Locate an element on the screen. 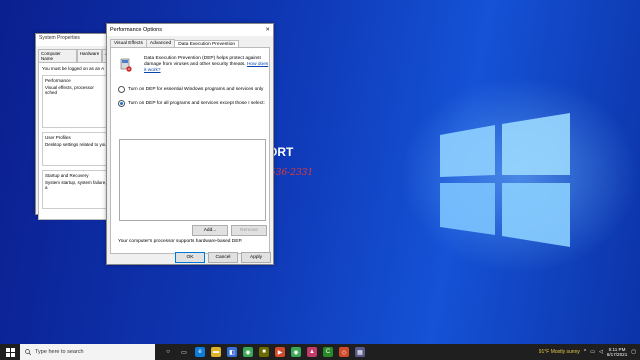 Image resolution: width=640 pixels, height=360 pixels. app-icon-1: ■ is located at coordinates (264, 352).